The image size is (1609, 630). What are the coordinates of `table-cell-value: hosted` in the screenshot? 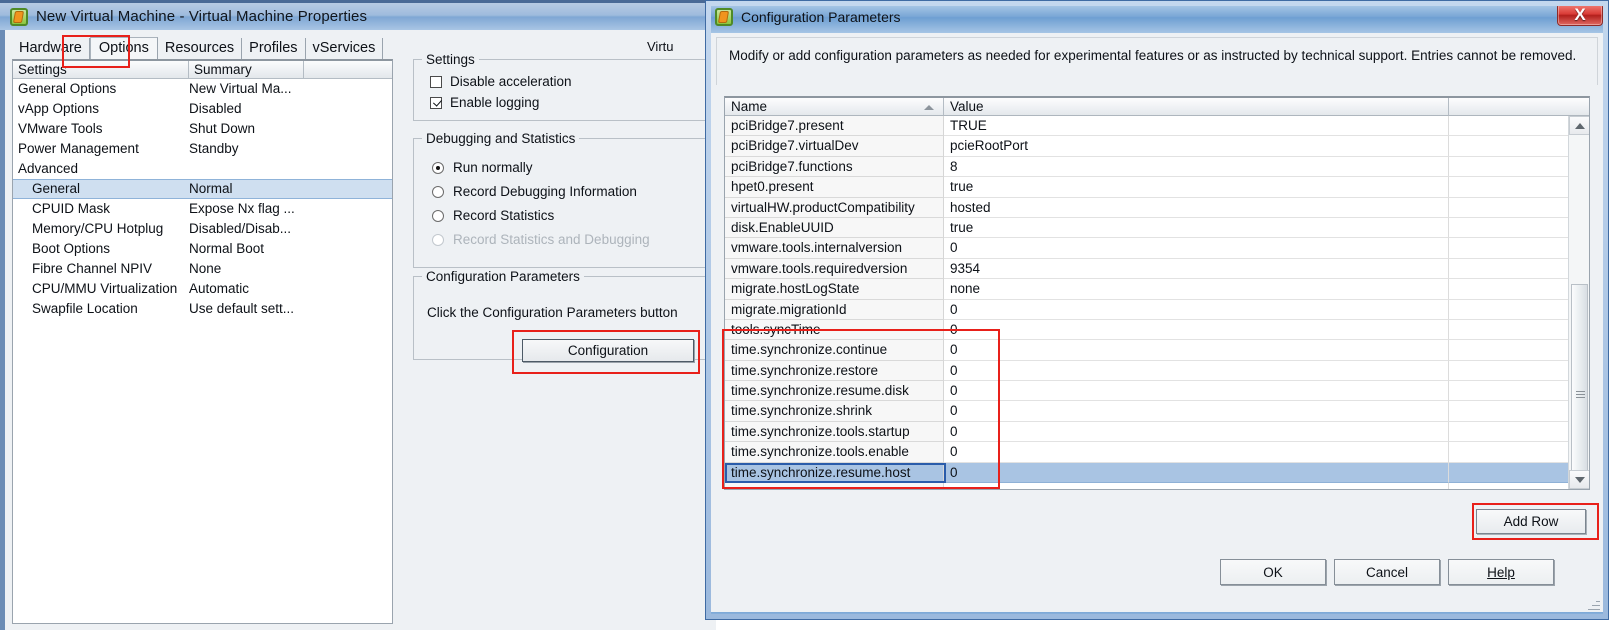 It's located at (1196, 207).